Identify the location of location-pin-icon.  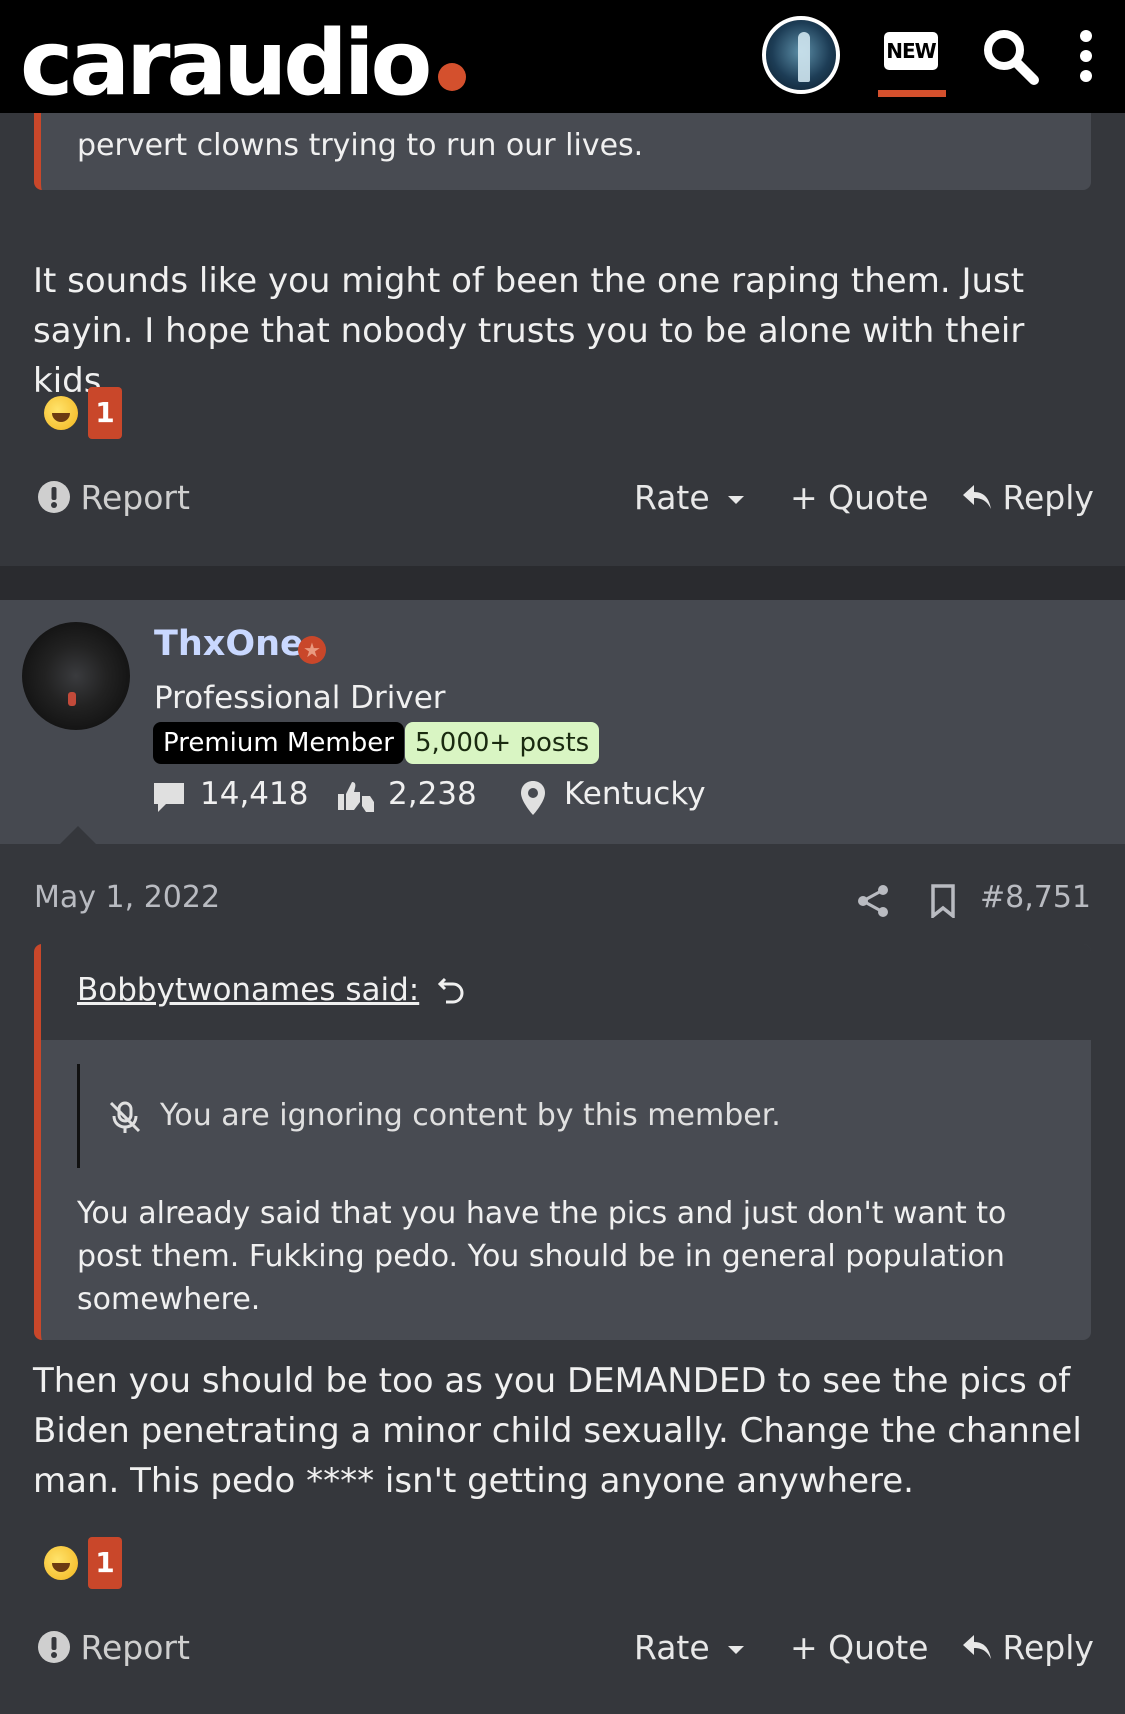
(533, 798).